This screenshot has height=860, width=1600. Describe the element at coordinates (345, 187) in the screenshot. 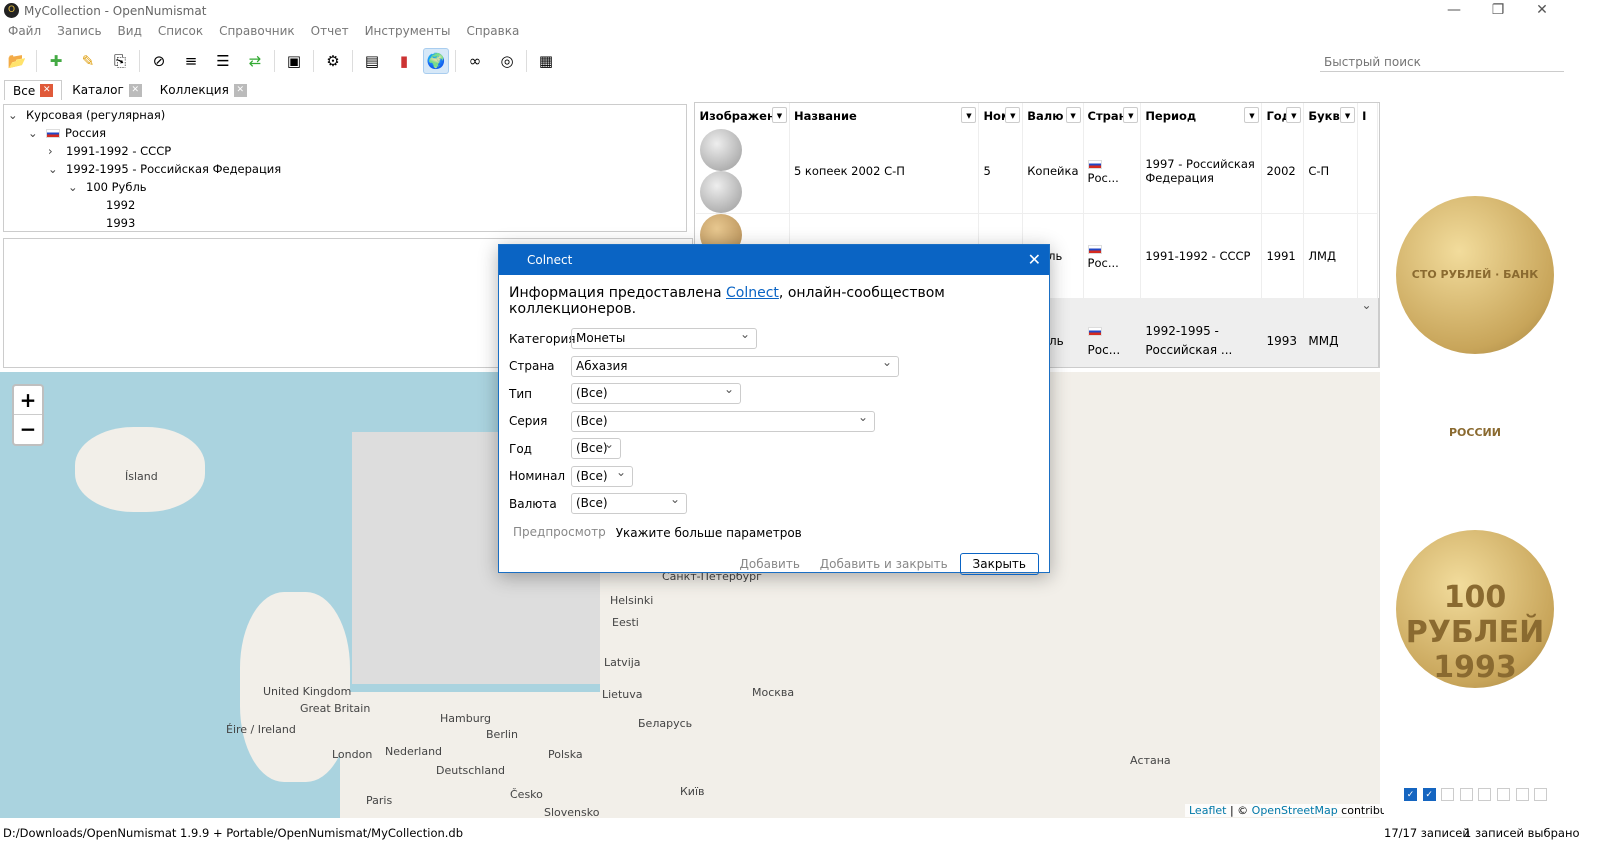

I see `tree-node: ⌄ 100 Рубль` at that location.